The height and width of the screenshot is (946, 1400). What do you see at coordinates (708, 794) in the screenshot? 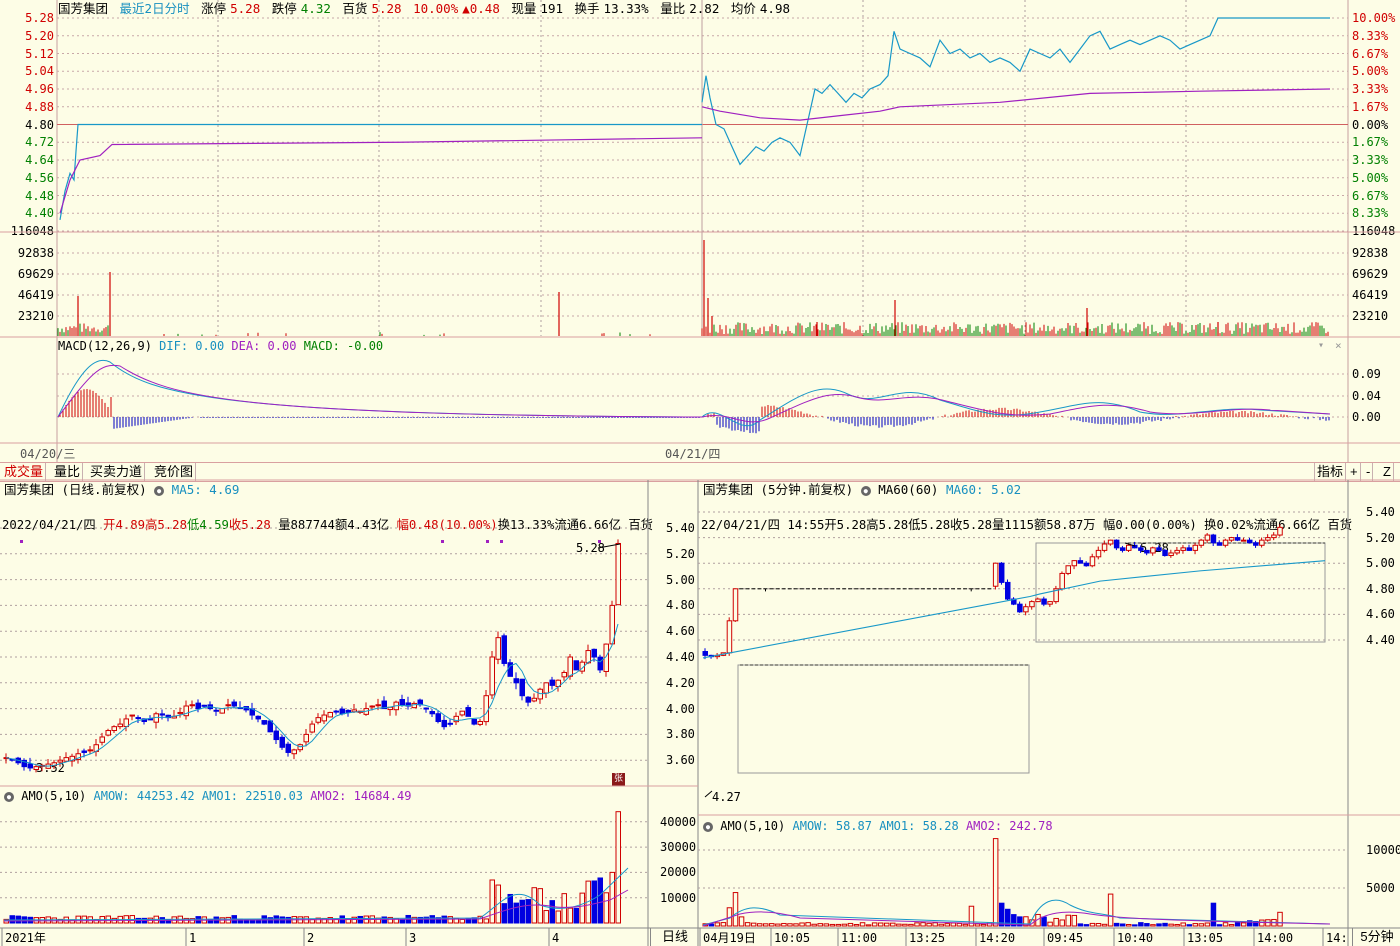
I see `min5-min-pointer` at bounding box center [708, 794].